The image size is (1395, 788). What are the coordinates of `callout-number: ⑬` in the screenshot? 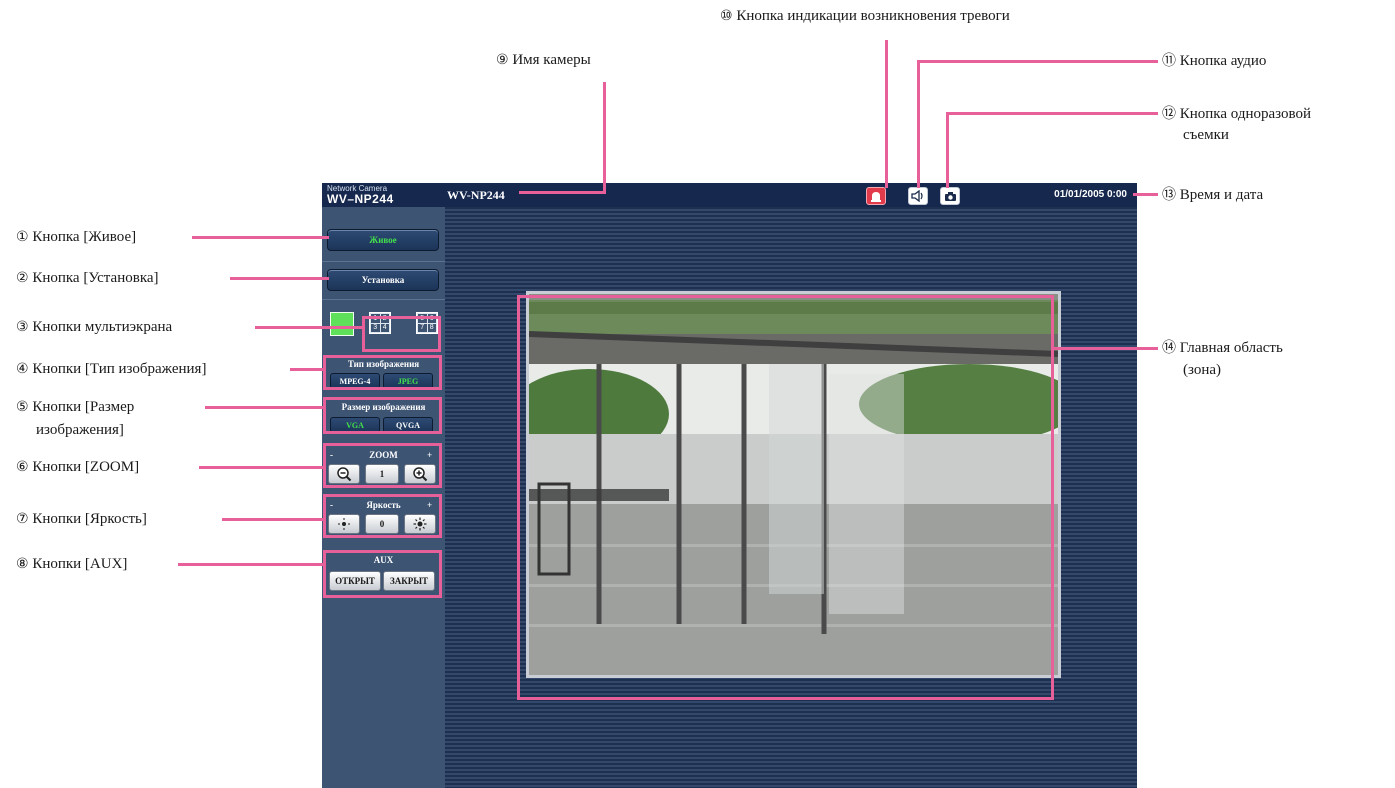 It's located at (1169, 195).